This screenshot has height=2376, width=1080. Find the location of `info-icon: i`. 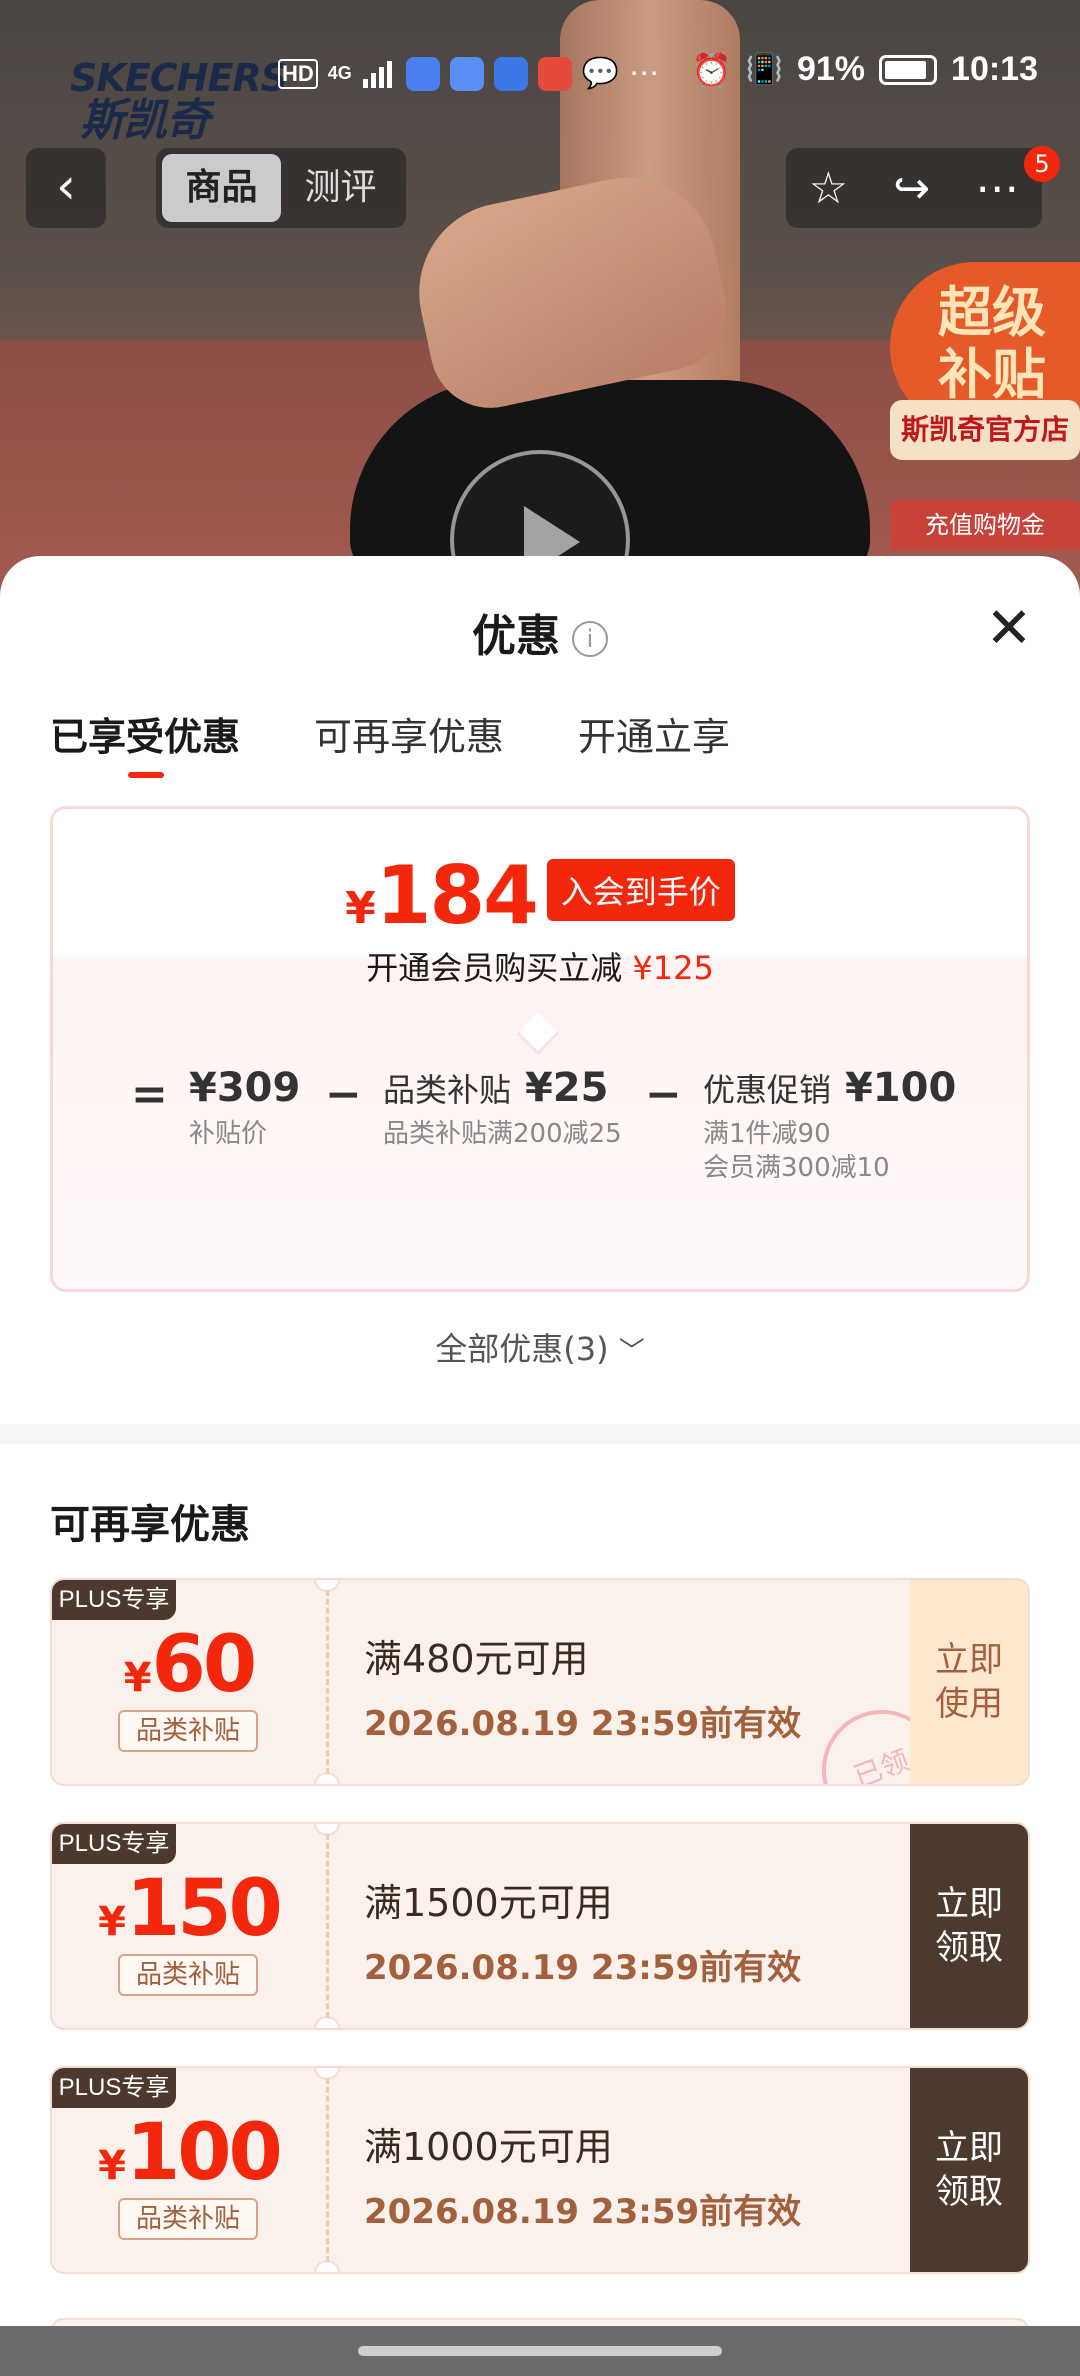

info-icon: i is located at coordinates (590, 639).